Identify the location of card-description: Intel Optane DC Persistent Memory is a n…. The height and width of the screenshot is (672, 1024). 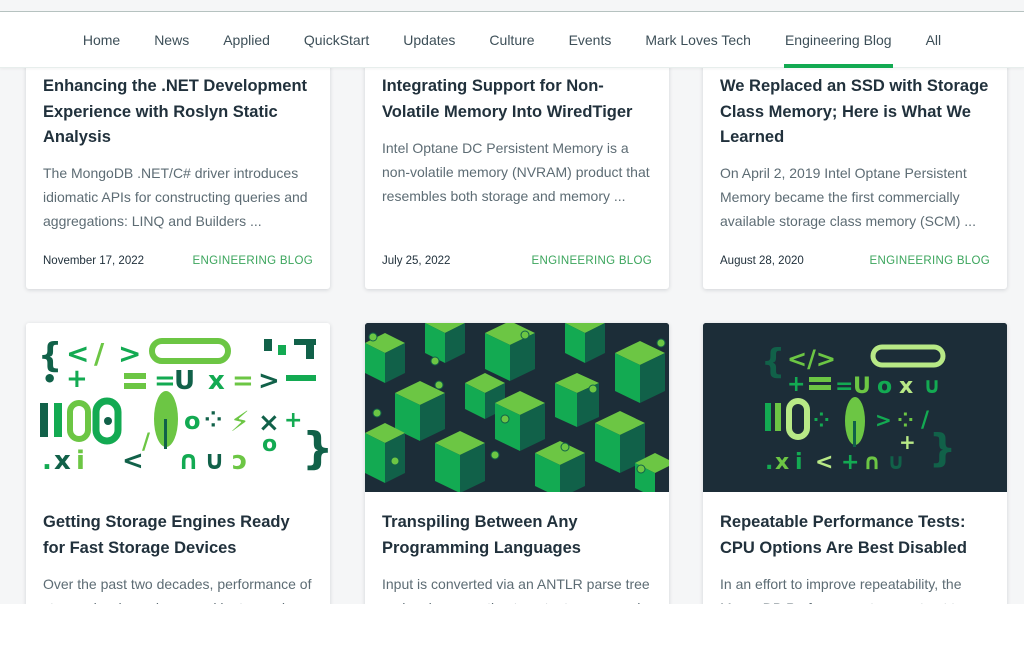
(516, 172).